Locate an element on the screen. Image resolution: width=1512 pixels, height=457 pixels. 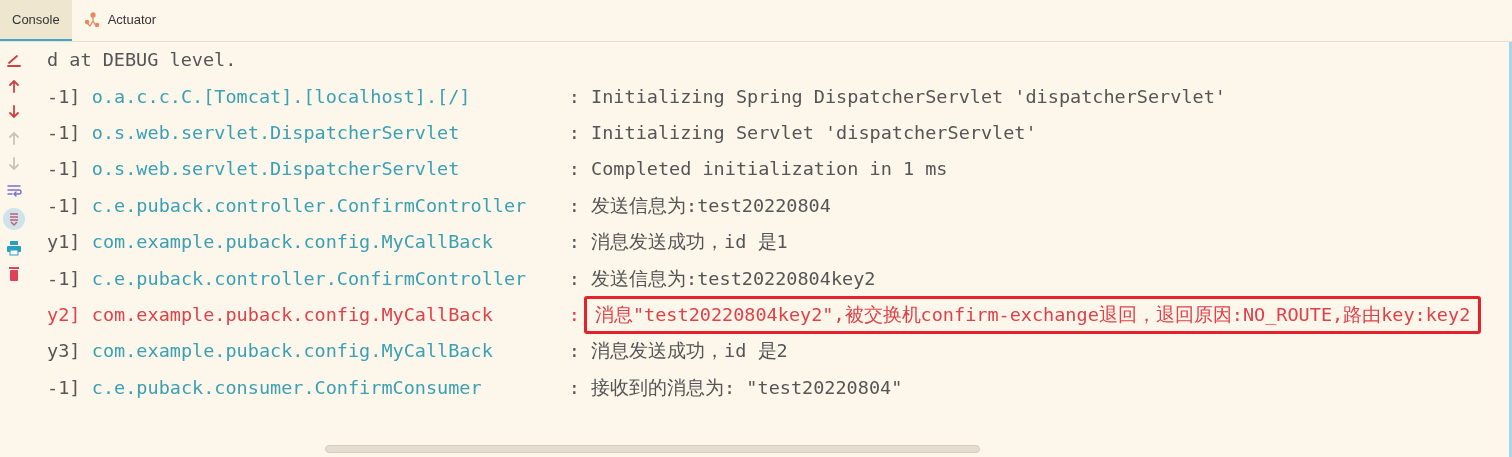
log-message: : Completed initialization in 1 ms is located at coordinates (758, 169).